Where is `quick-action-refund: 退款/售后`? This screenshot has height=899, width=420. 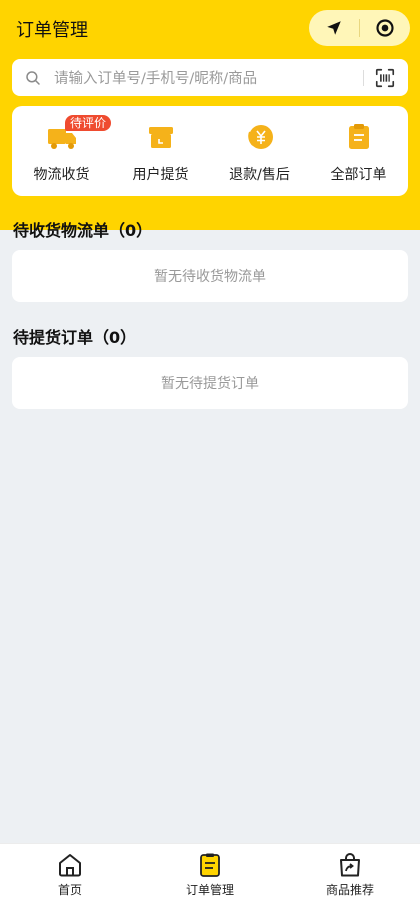
quick-action-refund: 退款/售后 is located at coordinates (259, 151).